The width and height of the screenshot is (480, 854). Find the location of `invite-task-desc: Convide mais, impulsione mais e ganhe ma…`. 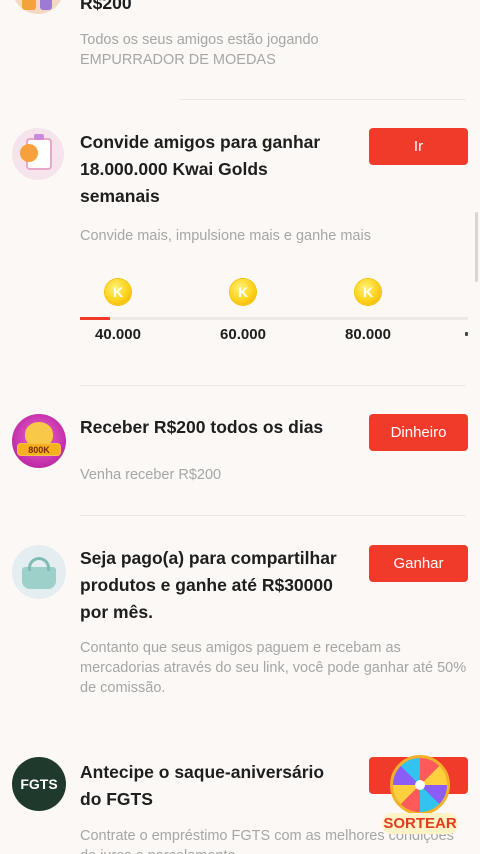

invite-task-desc: Convide mais, impulsione mais e ganhe ma… is located at coordinates (225, 236).